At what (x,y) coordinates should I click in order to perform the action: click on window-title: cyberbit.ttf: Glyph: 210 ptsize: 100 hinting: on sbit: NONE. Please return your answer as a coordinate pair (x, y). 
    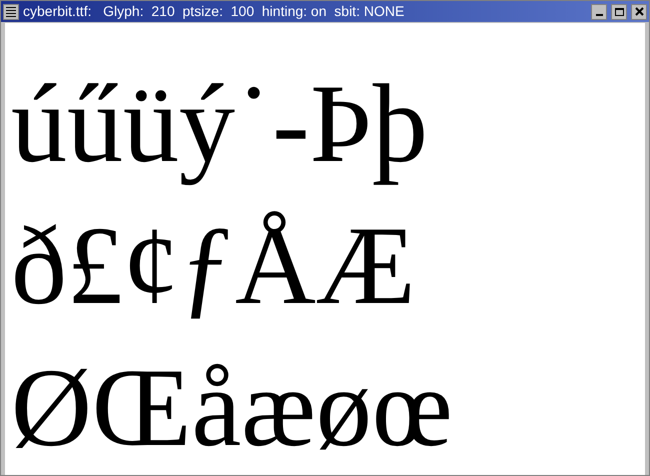
    Looking at the image, I should click on (214, 11).